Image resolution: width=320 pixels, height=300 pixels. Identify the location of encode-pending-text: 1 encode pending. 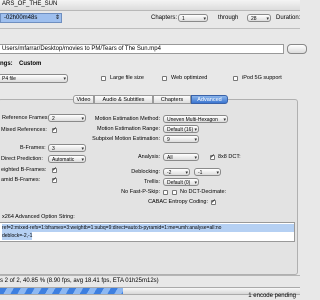
(272, 296).